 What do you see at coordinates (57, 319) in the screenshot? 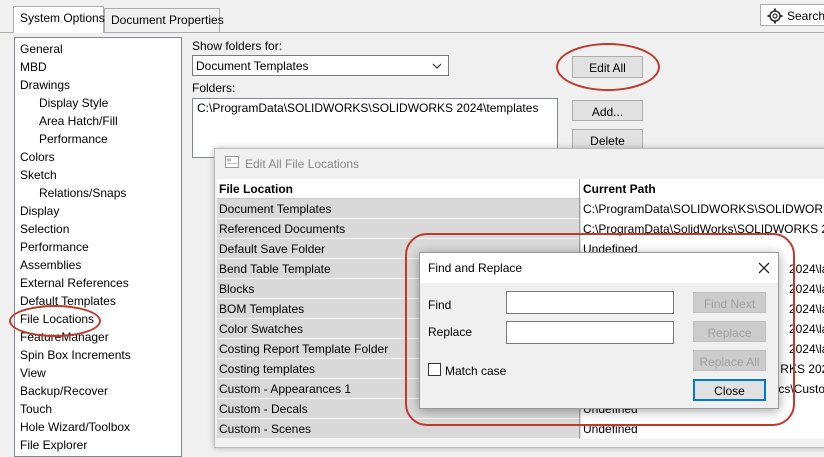
I see `tree-item: File Locations` at bounding box center [57, 319].